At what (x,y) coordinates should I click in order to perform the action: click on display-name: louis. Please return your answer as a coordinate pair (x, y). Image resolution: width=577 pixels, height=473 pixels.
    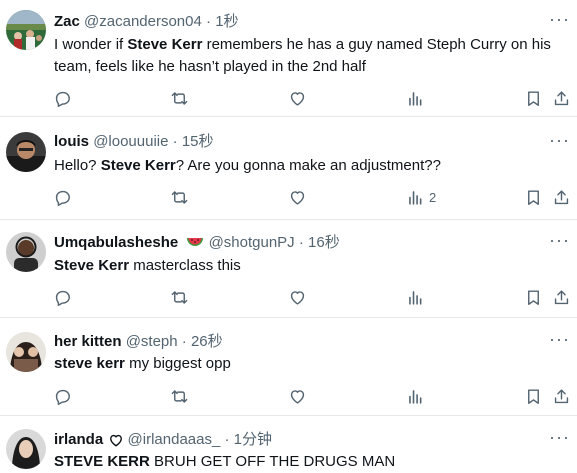
    Looking at the image, I should click on (71, 141).